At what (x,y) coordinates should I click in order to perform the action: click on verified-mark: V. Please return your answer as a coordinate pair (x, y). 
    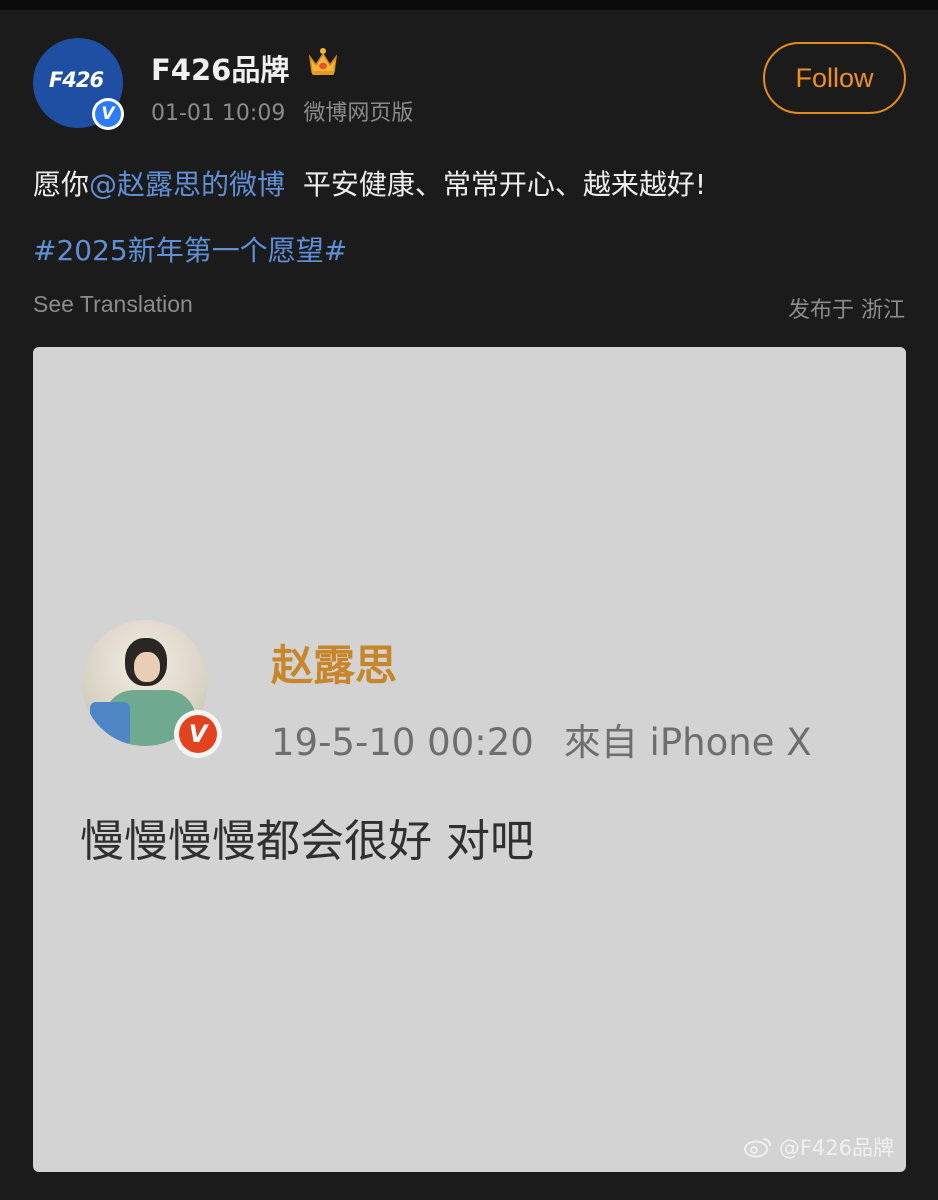
    Looking at the image, I should click on (108, 114).